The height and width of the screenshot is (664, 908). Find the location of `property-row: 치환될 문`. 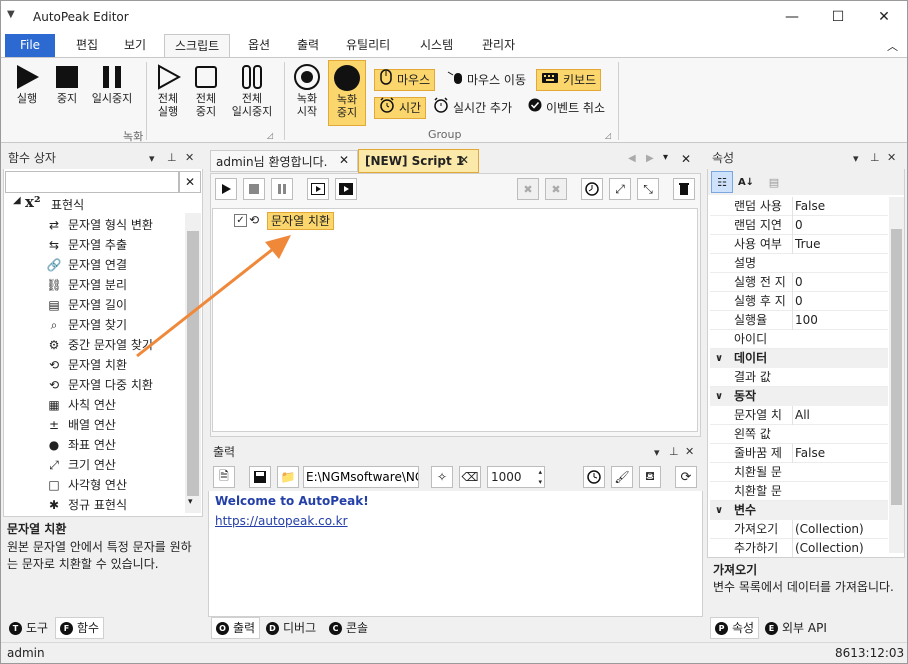

property-row: 치환될 문 is located at coordinates (799, 472).